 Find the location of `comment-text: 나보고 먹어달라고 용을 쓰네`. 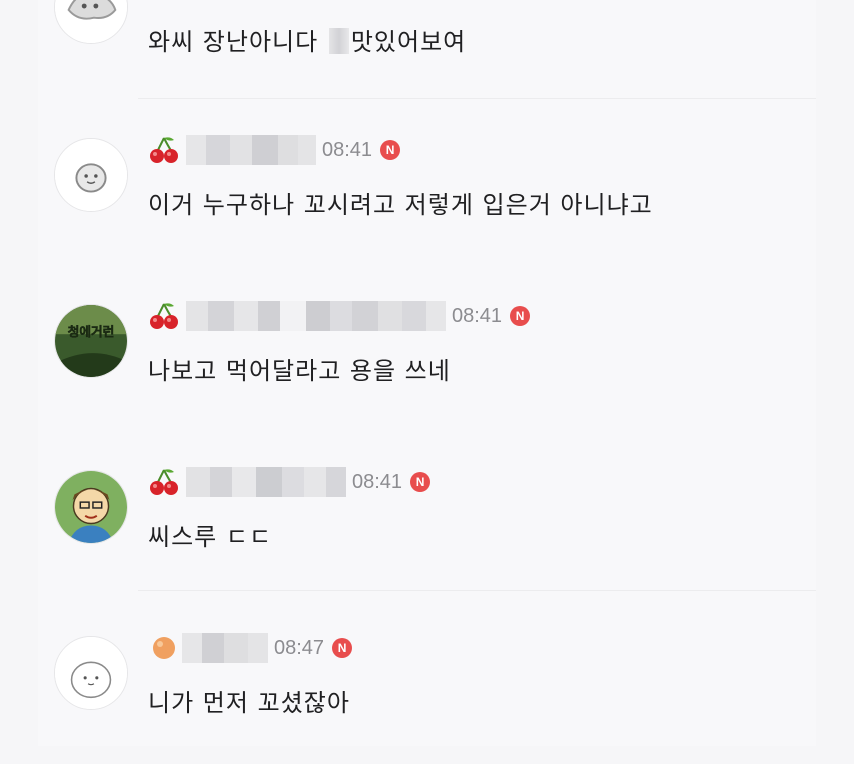

comment-text: 나보고 먹어달라고 용을 쓰네 is located at coordinates (299, 371).